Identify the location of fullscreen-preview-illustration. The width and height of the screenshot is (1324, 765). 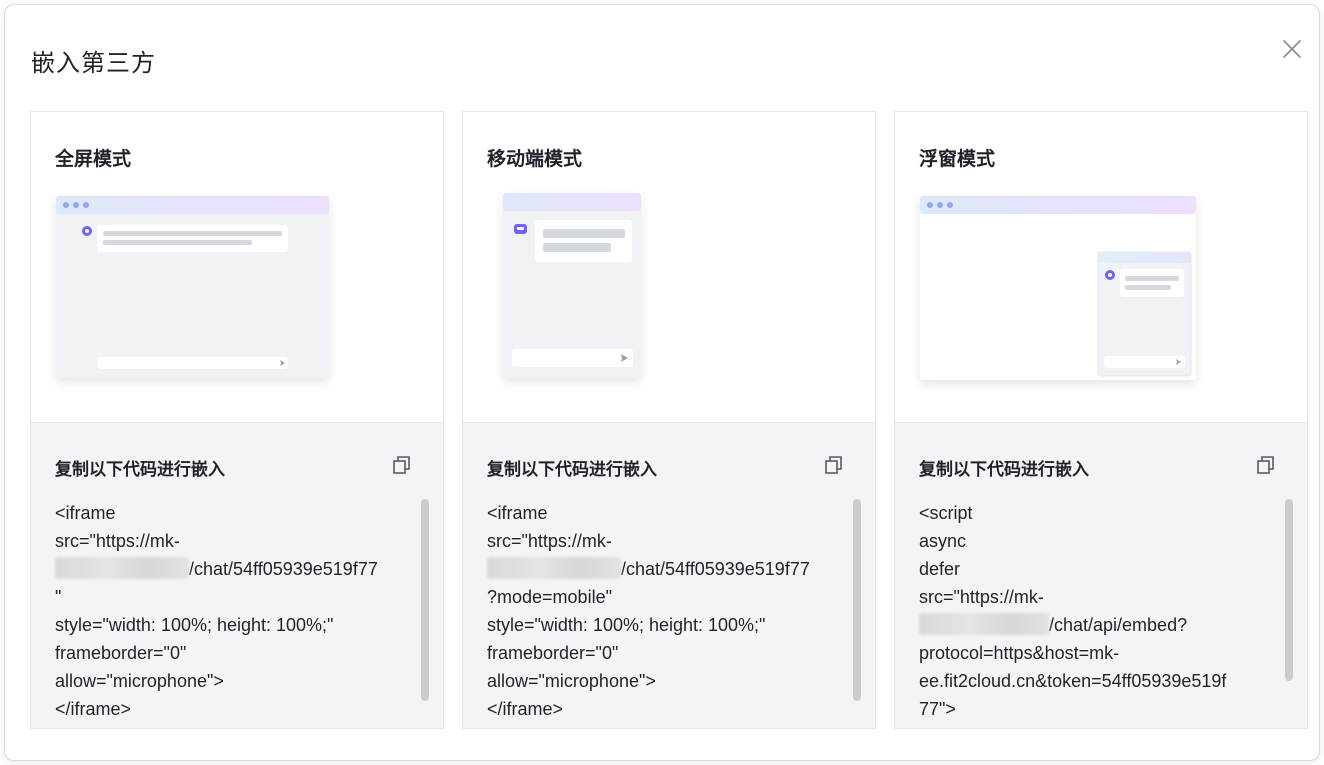
(237, 267).